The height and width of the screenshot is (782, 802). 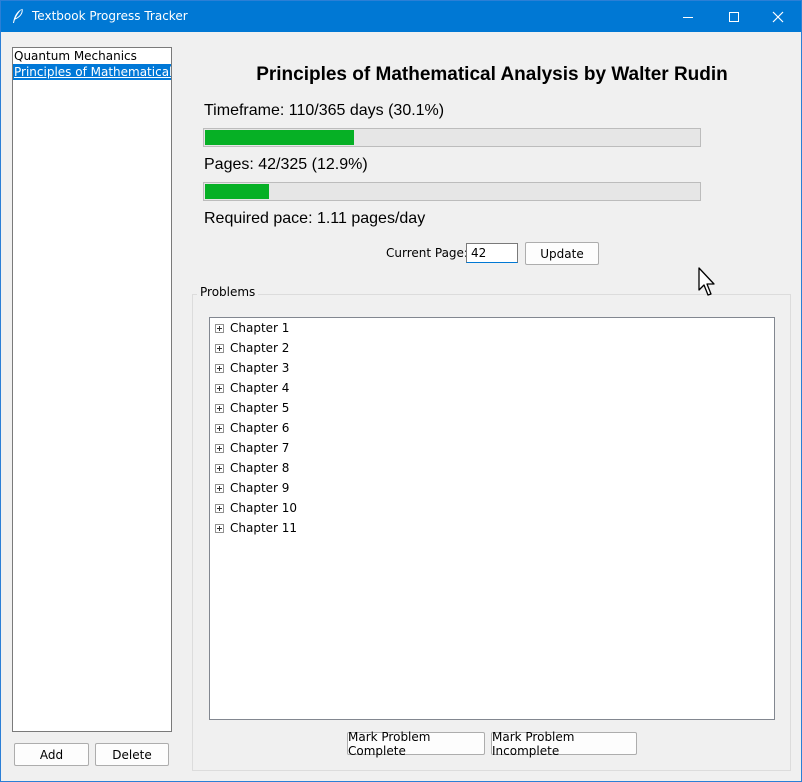 I want to click on tree-item-chapter-9: Chapter 9, so click(x=252, y=488).